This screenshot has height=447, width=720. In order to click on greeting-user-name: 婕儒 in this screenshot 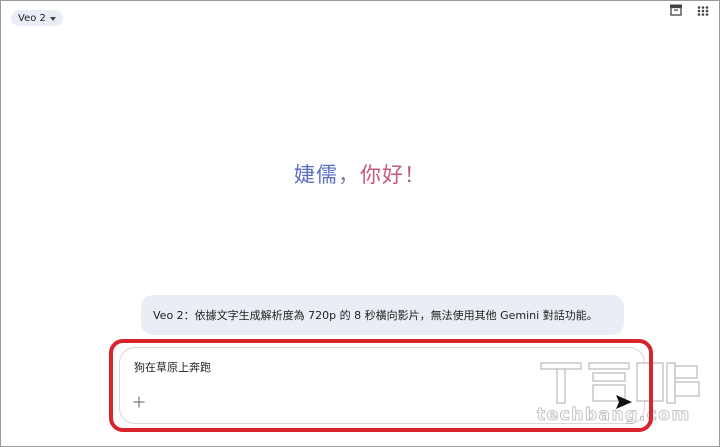, I will do `click(316, 175)`.